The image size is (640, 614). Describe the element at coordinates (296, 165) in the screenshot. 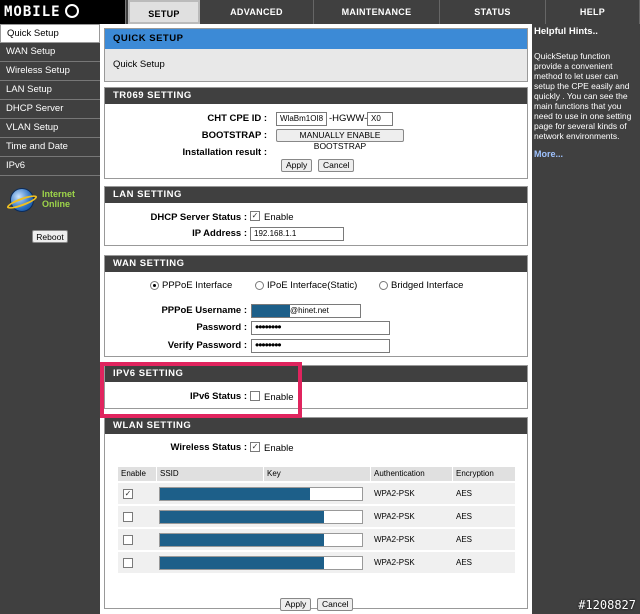

I see `tr069-apply-button: Apply` at that location.